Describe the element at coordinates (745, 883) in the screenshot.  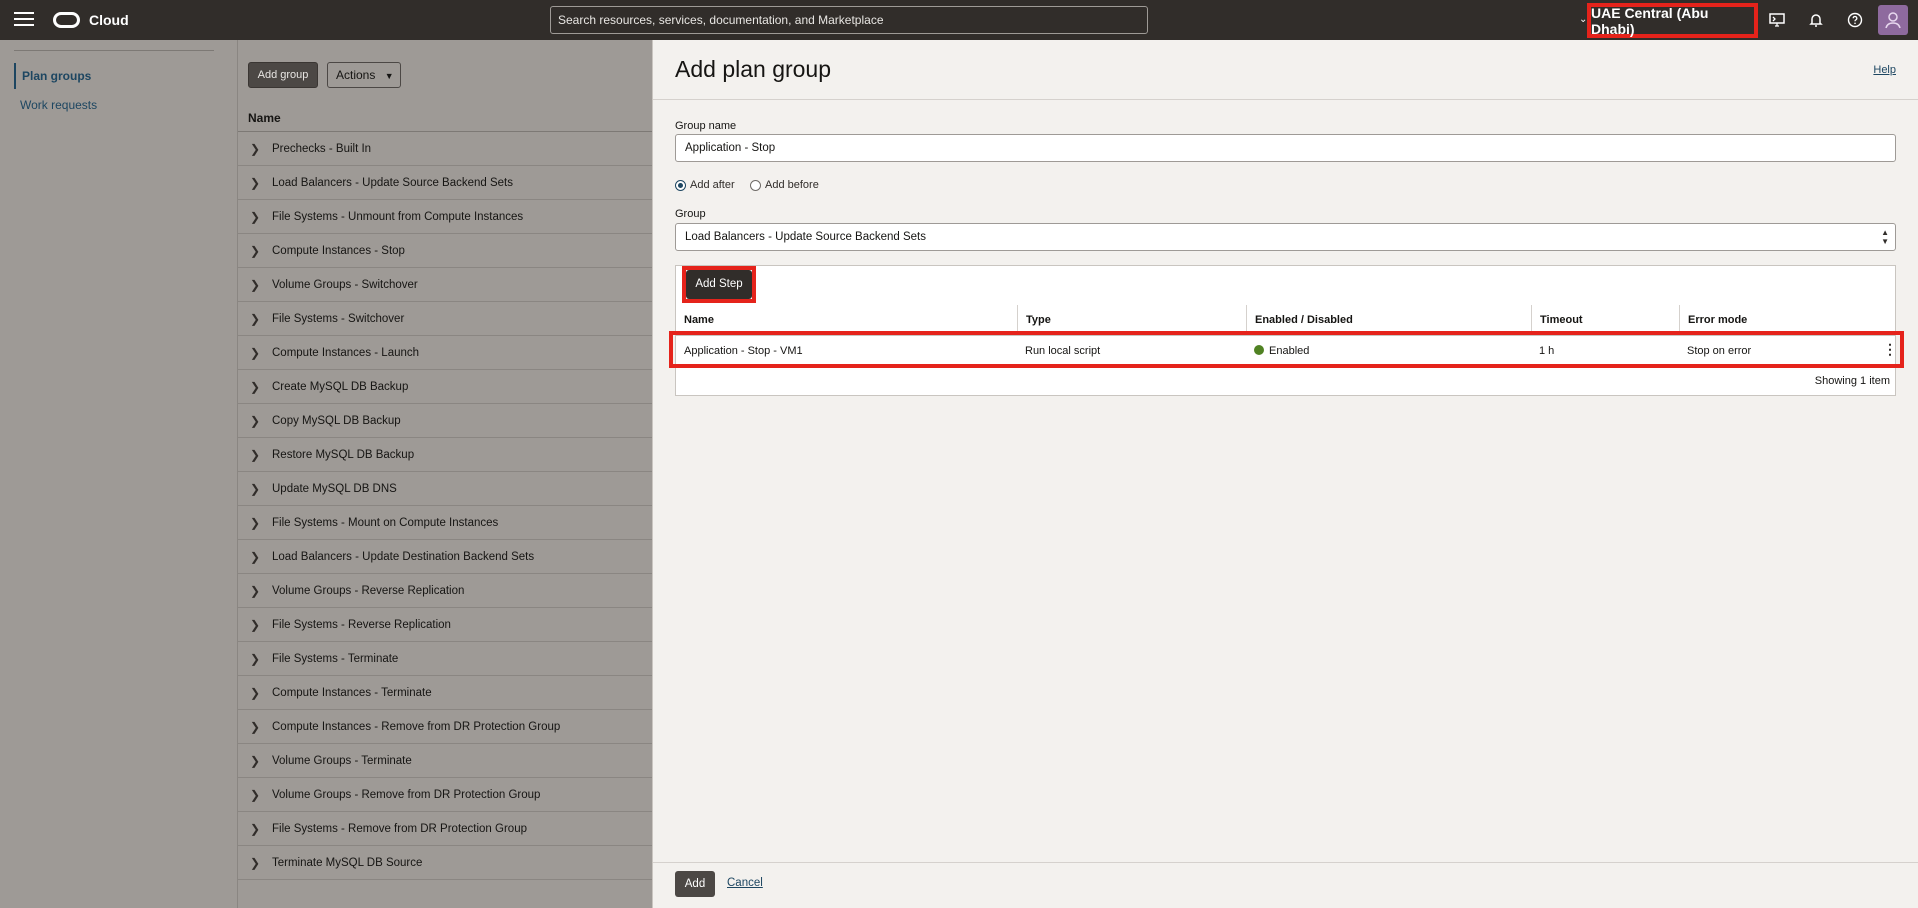
I see `cancel-link: Cancel` at that location.